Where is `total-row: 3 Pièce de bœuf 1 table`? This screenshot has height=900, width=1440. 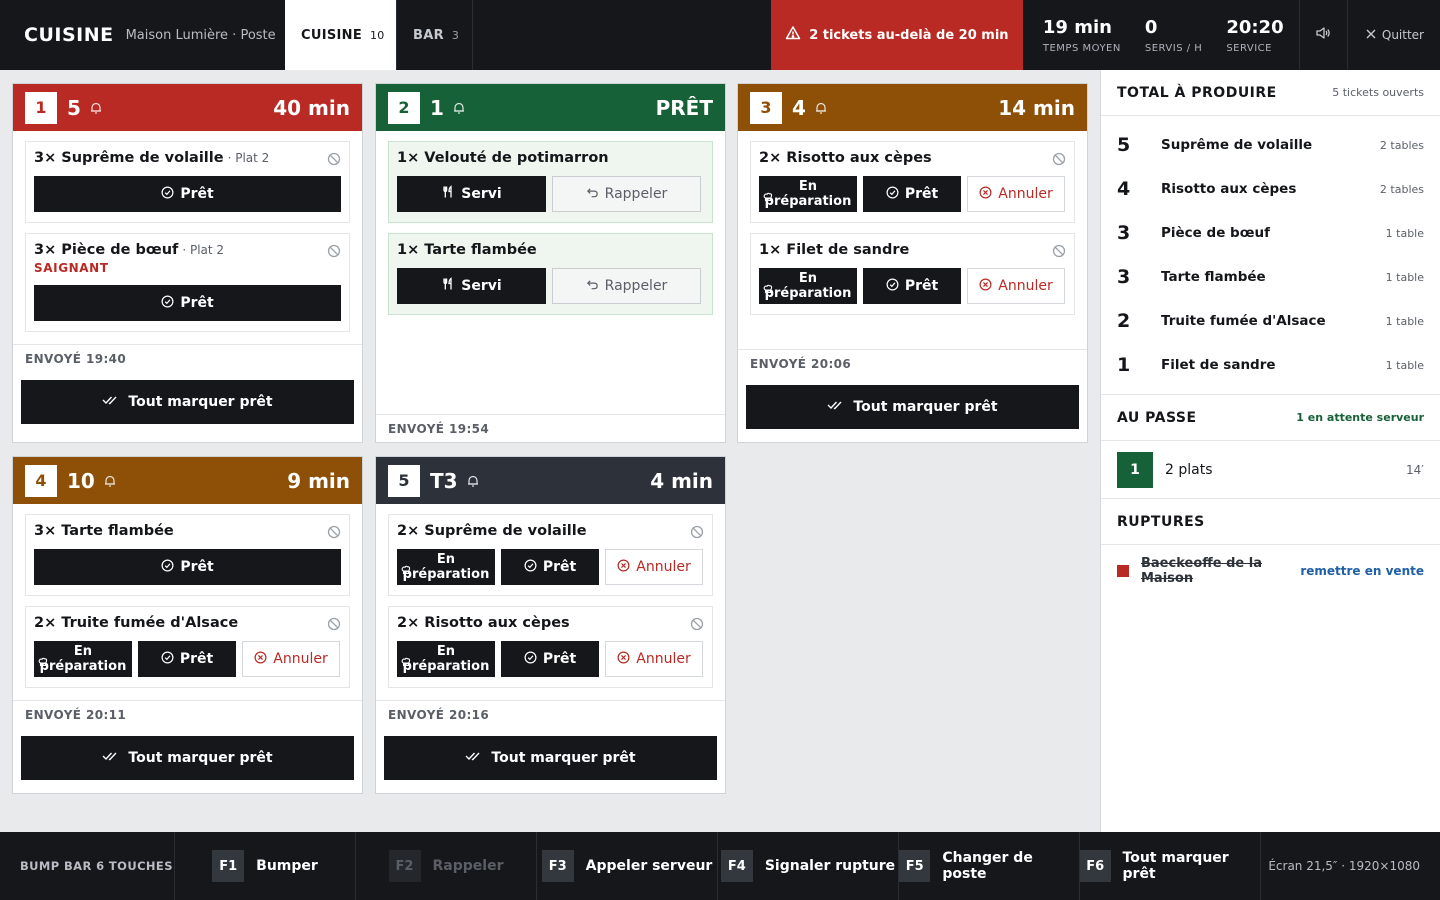
total-row: 3 Pièce de bœuf 1 table is located at coordinates (1270, 233).